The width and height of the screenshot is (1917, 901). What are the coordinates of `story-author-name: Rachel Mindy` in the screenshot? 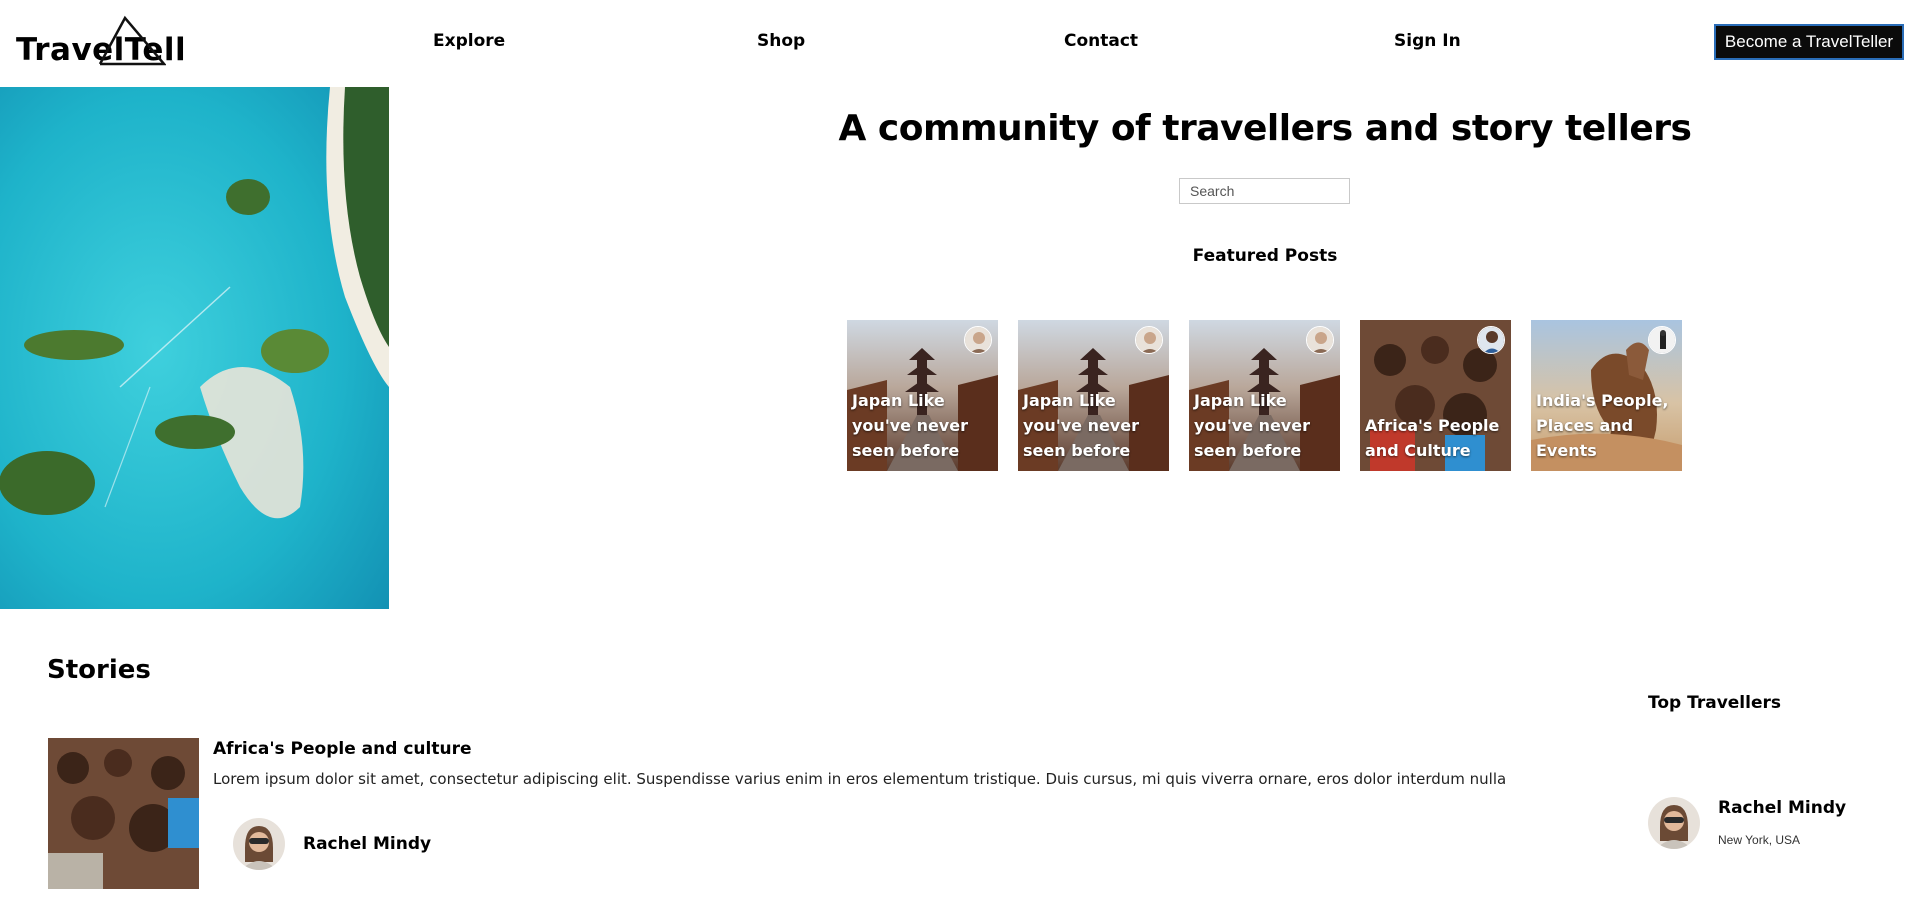 It's located at (367, 844).